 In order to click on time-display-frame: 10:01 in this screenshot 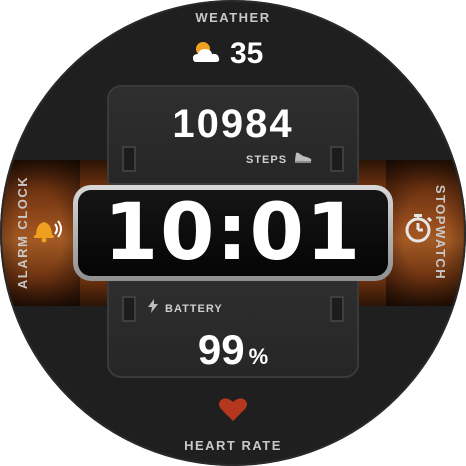, I will do `click(233, 233)`.